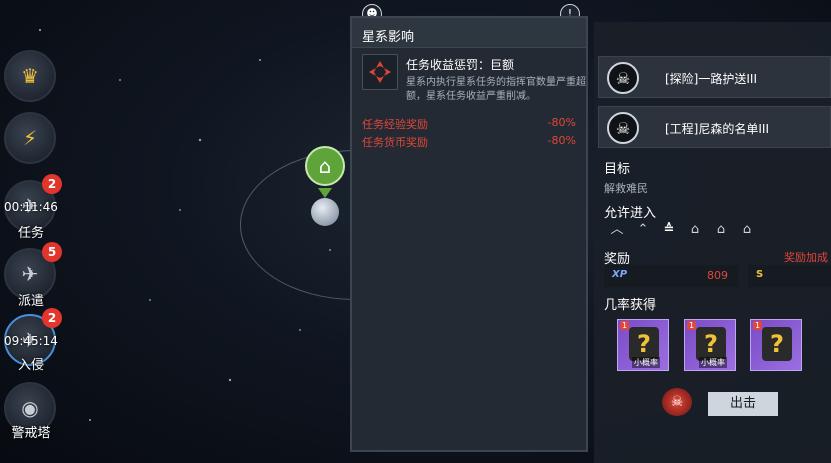  I want to click on red-skull-icon: ☠, so click(677, 402).